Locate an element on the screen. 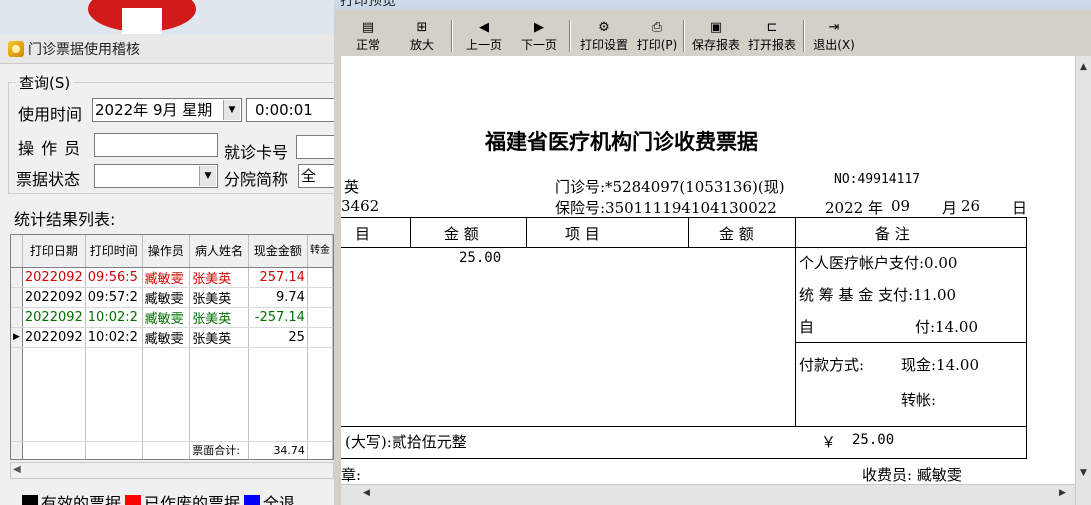  open-folder-button: ⊏ 打开报表 is located at coordinates (772, 36).